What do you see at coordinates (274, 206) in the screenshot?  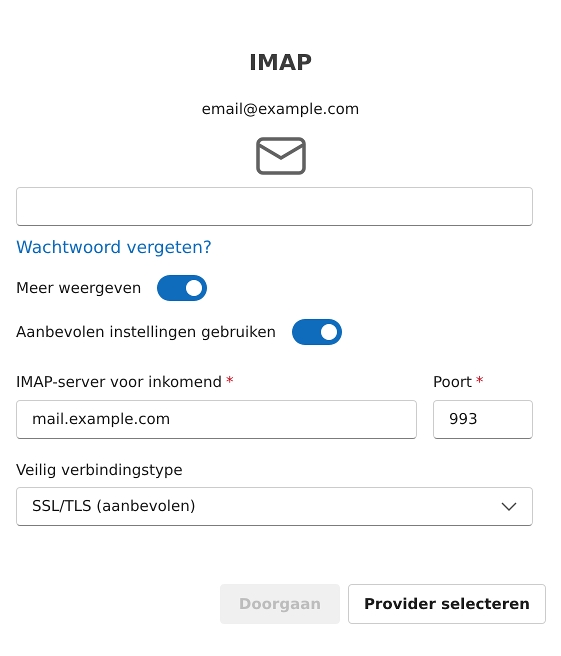 I see `password-field` at bounding box center [274, 206].